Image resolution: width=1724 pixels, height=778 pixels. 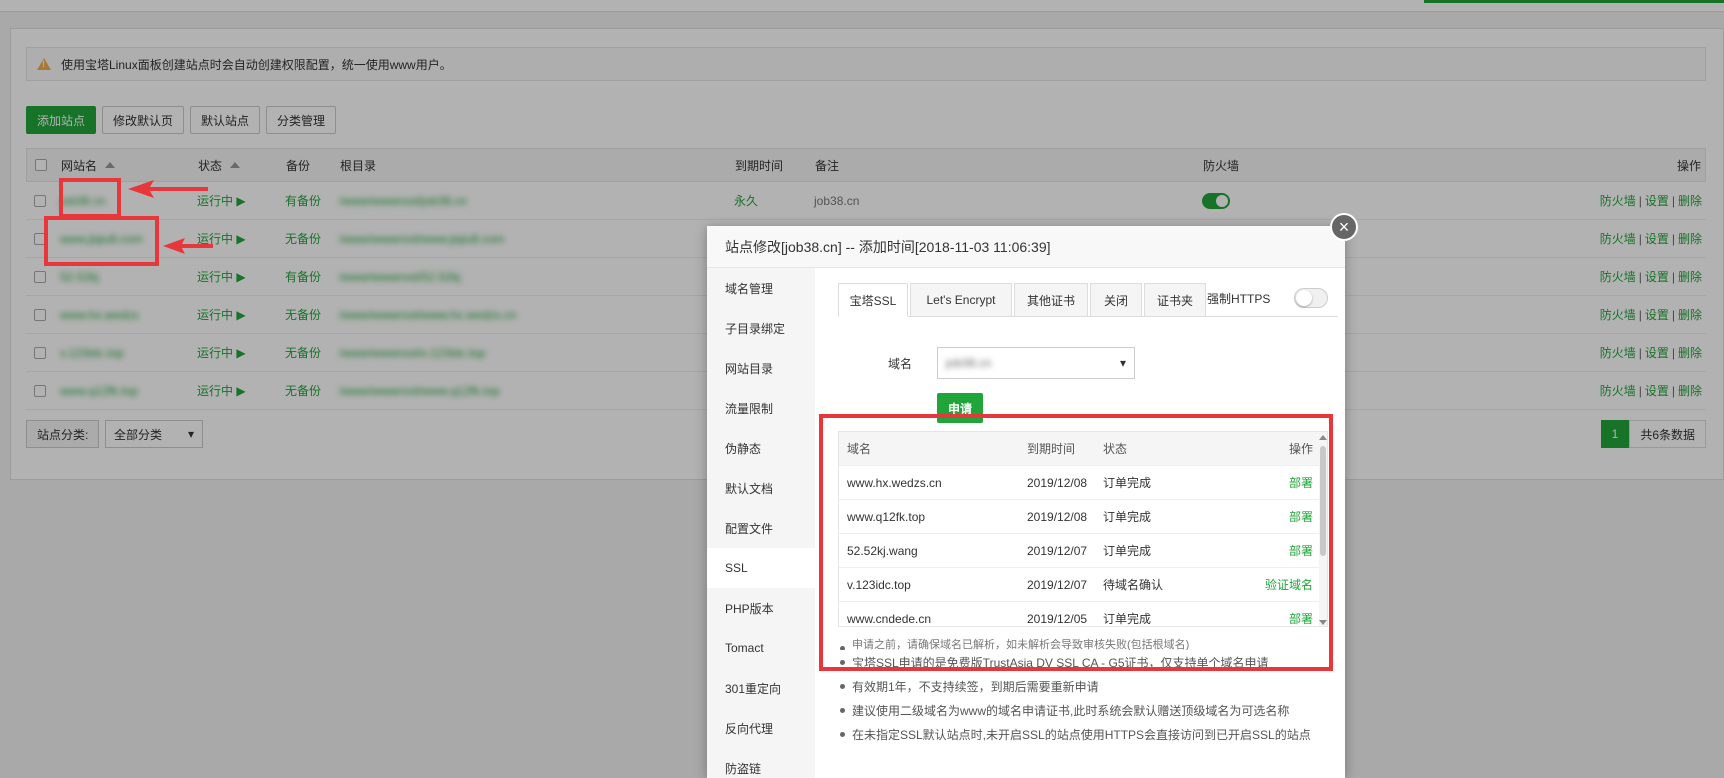 What do you see at coordinates (1085, 710) in the screenshot?
I see `note-item: 建议使用二级域名为www的域名申请证书,此时系统会默认赠送顶级域名为可选名称` at bounding box center [1085, 710].